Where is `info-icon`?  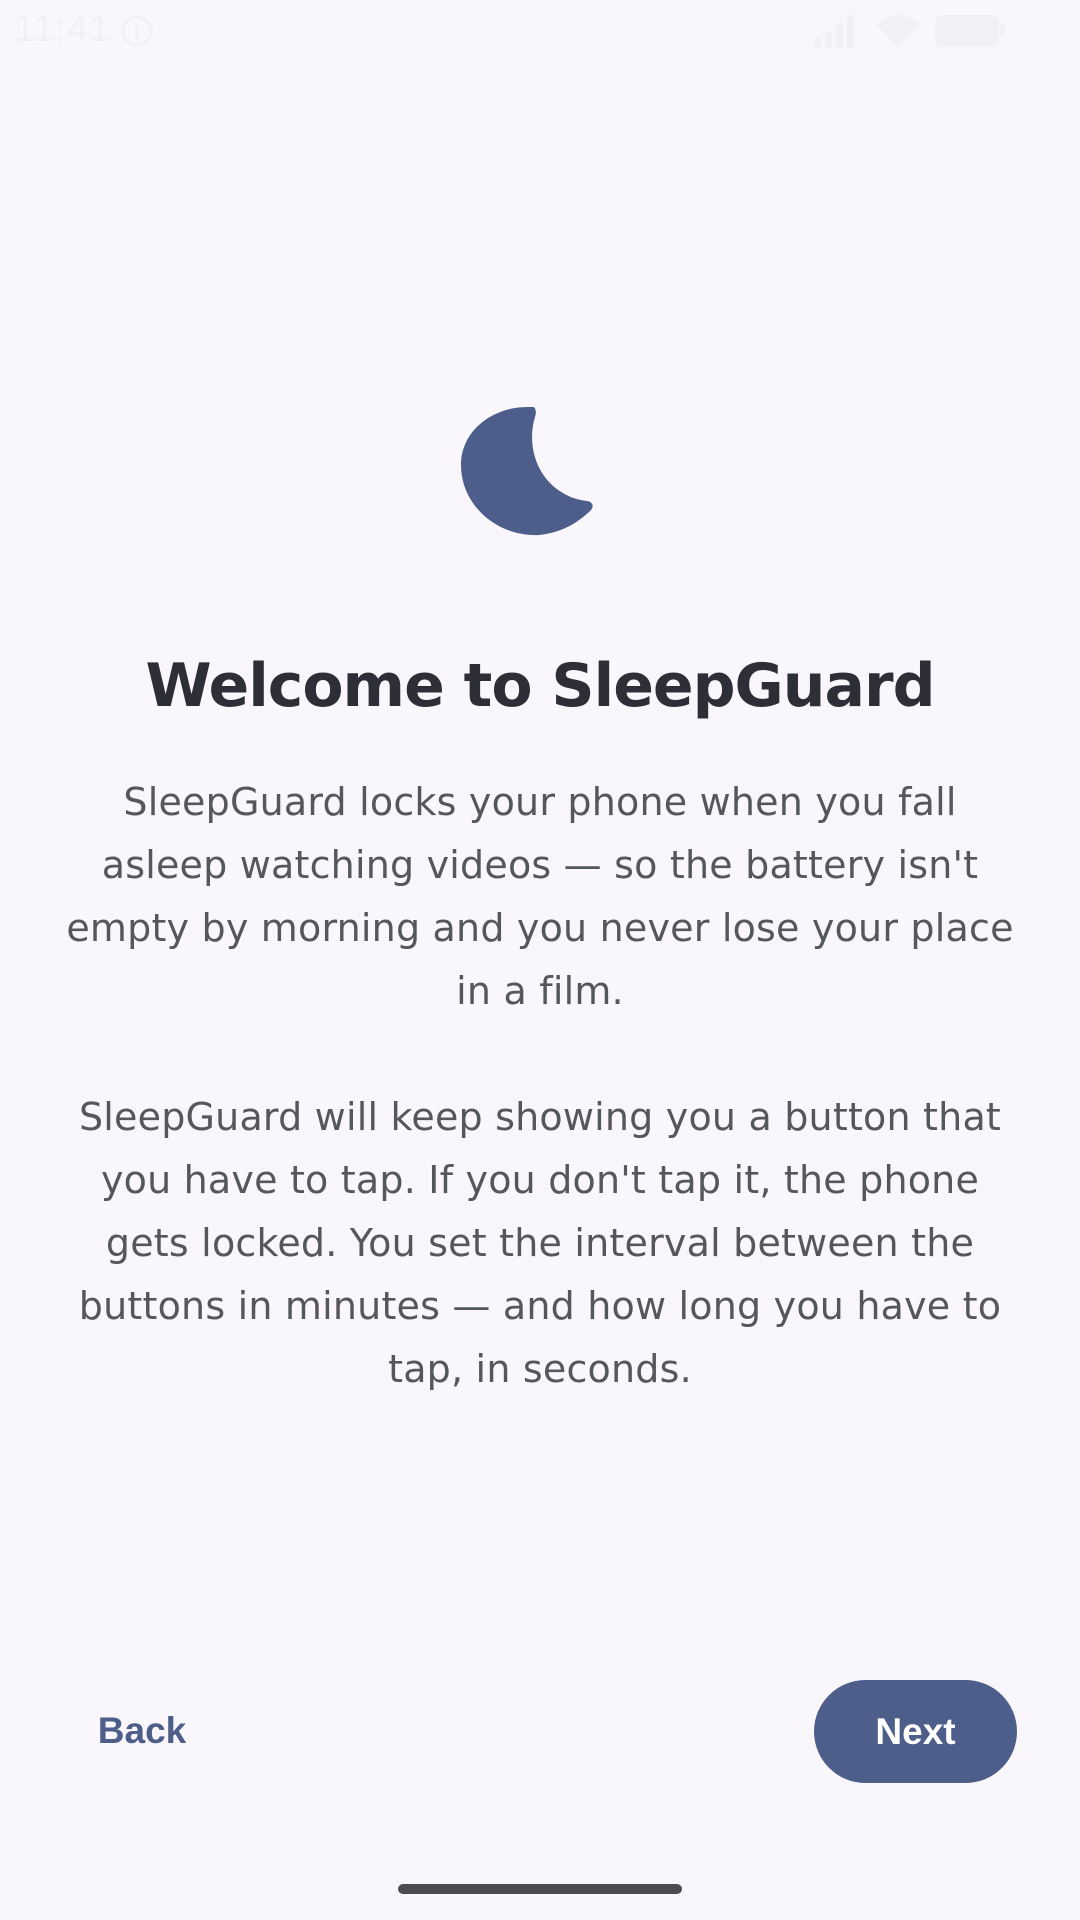 info-icon is located at coordinates (137, 31).